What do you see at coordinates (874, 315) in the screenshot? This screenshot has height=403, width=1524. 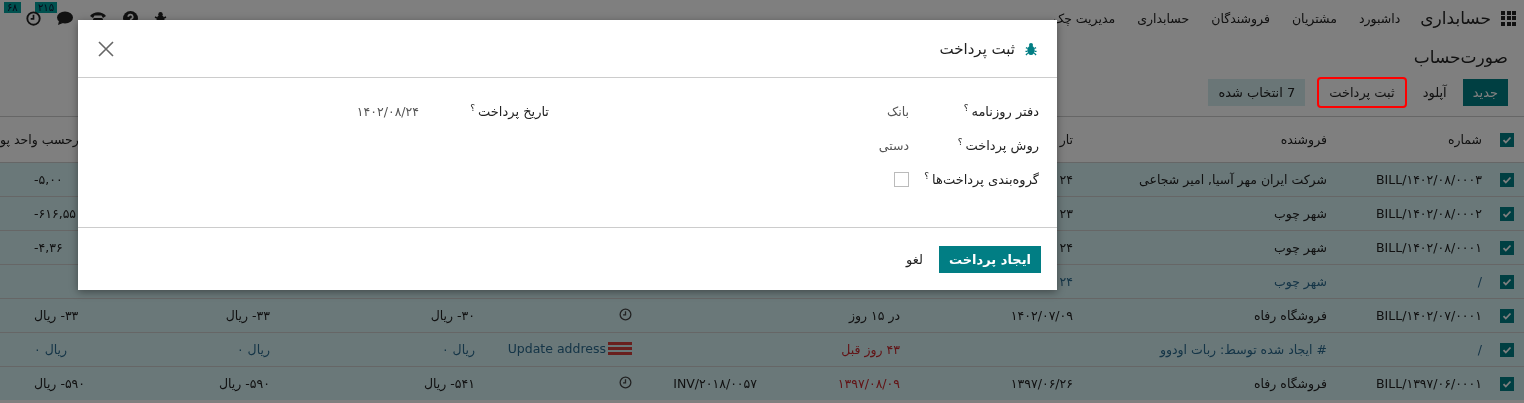 I see `table-cell: در ۱۵ روز` at bounding box center [874, 315].